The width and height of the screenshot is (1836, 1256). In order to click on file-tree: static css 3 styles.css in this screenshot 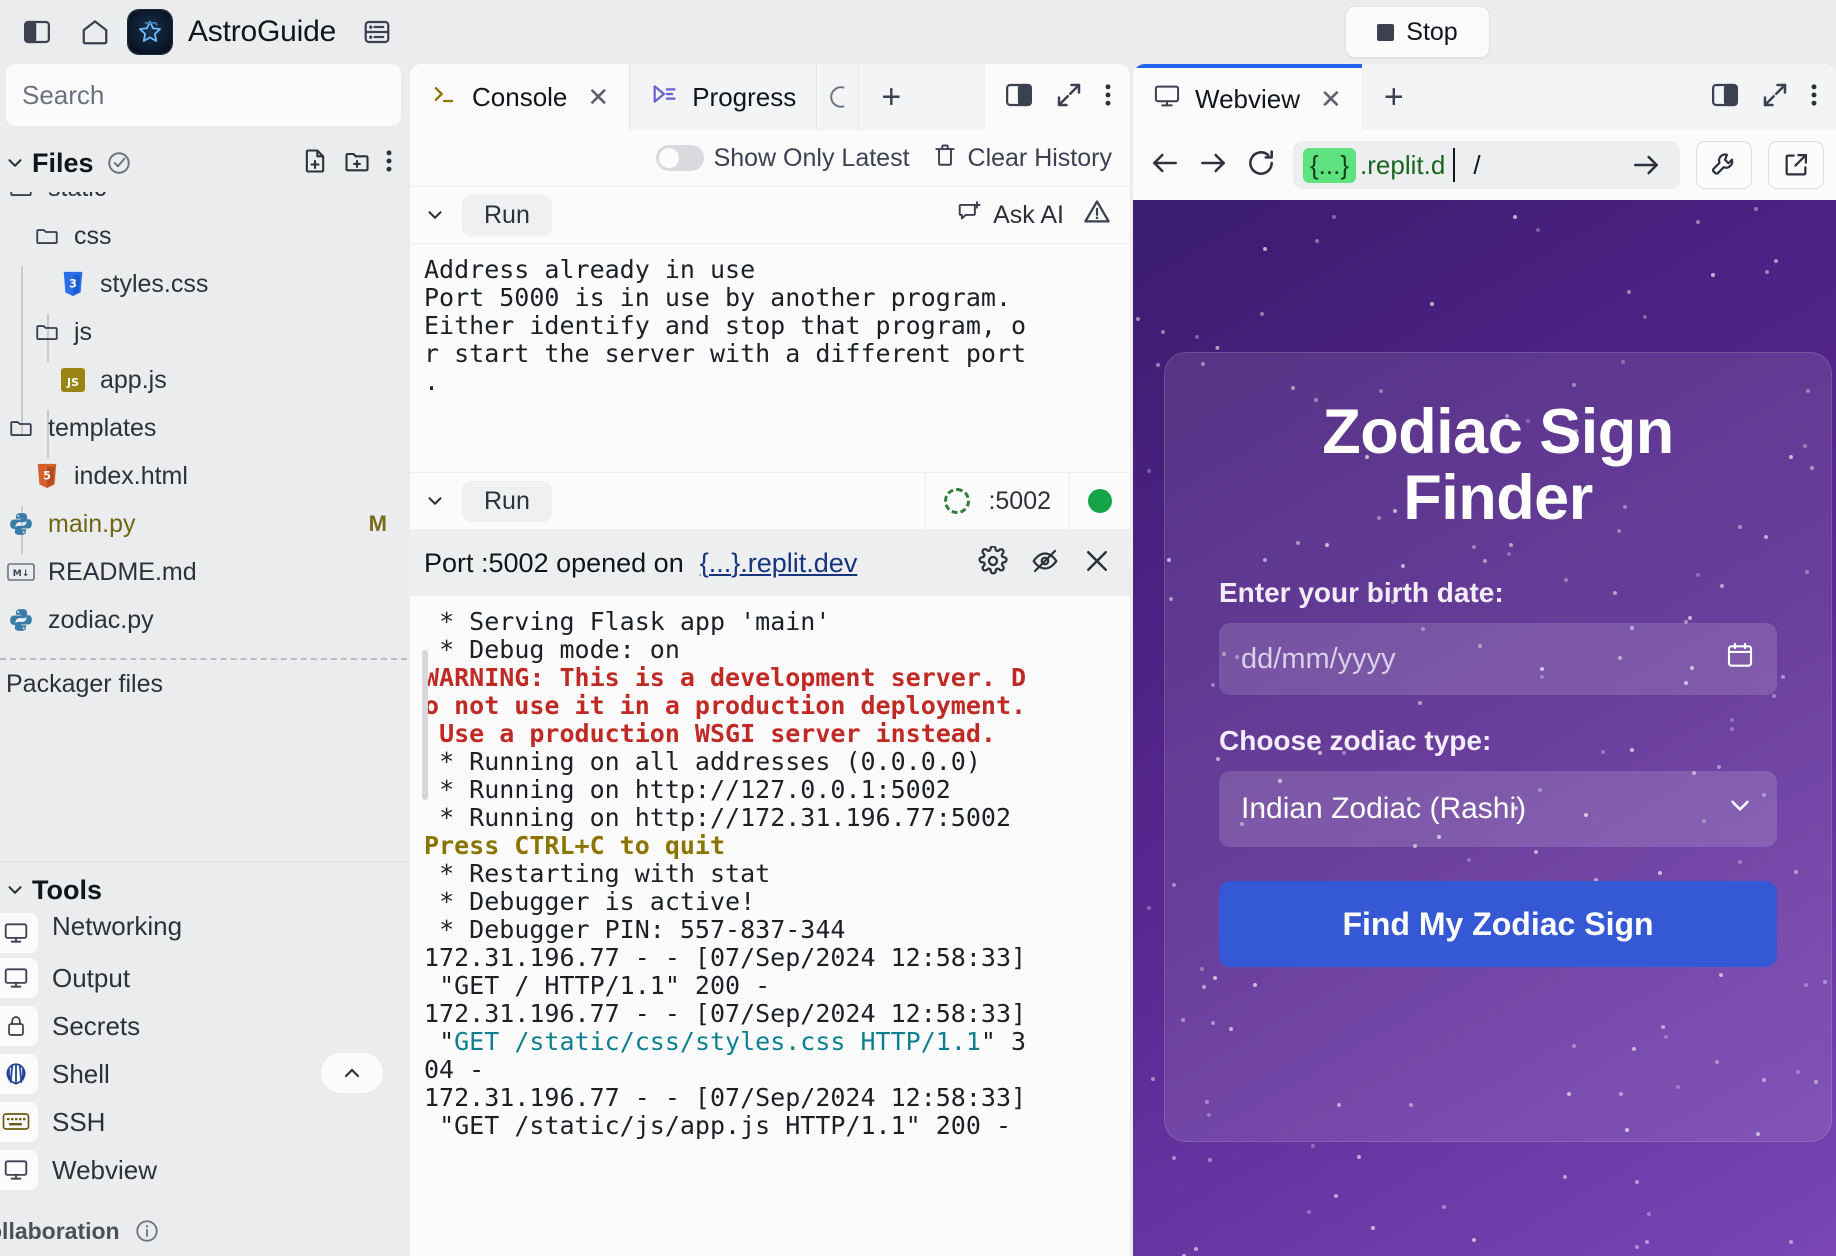, I will do `click(203, 445)`.